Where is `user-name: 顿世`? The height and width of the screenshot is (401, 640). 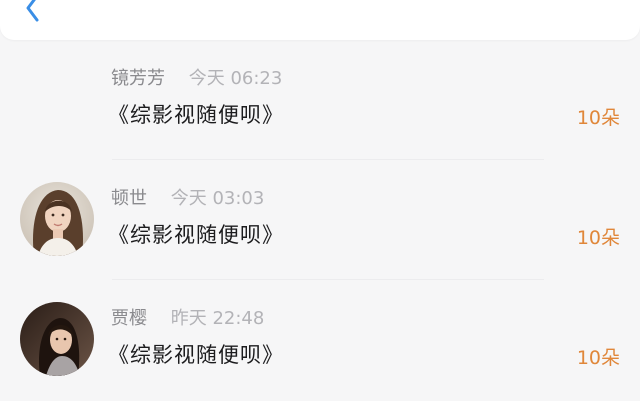
user-name: 顿世 is located at coordinates (129, 198).